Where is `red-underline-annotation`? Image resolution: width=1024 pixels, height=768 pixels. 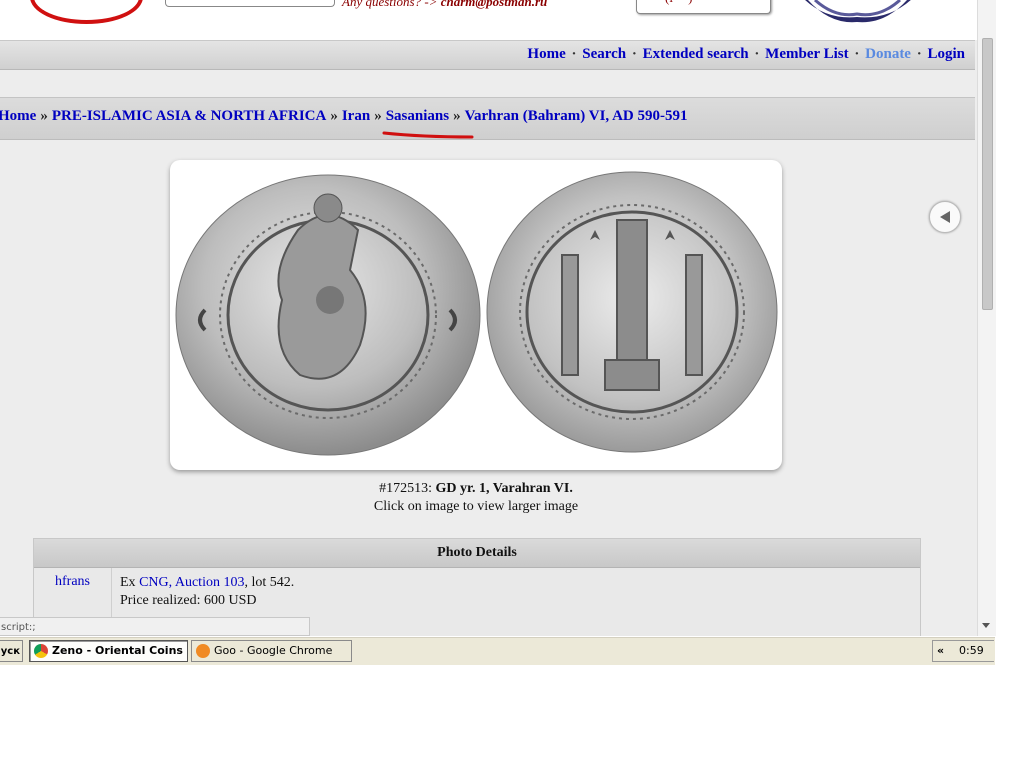 red-underline-annotation is located at coordinates (428, 135).